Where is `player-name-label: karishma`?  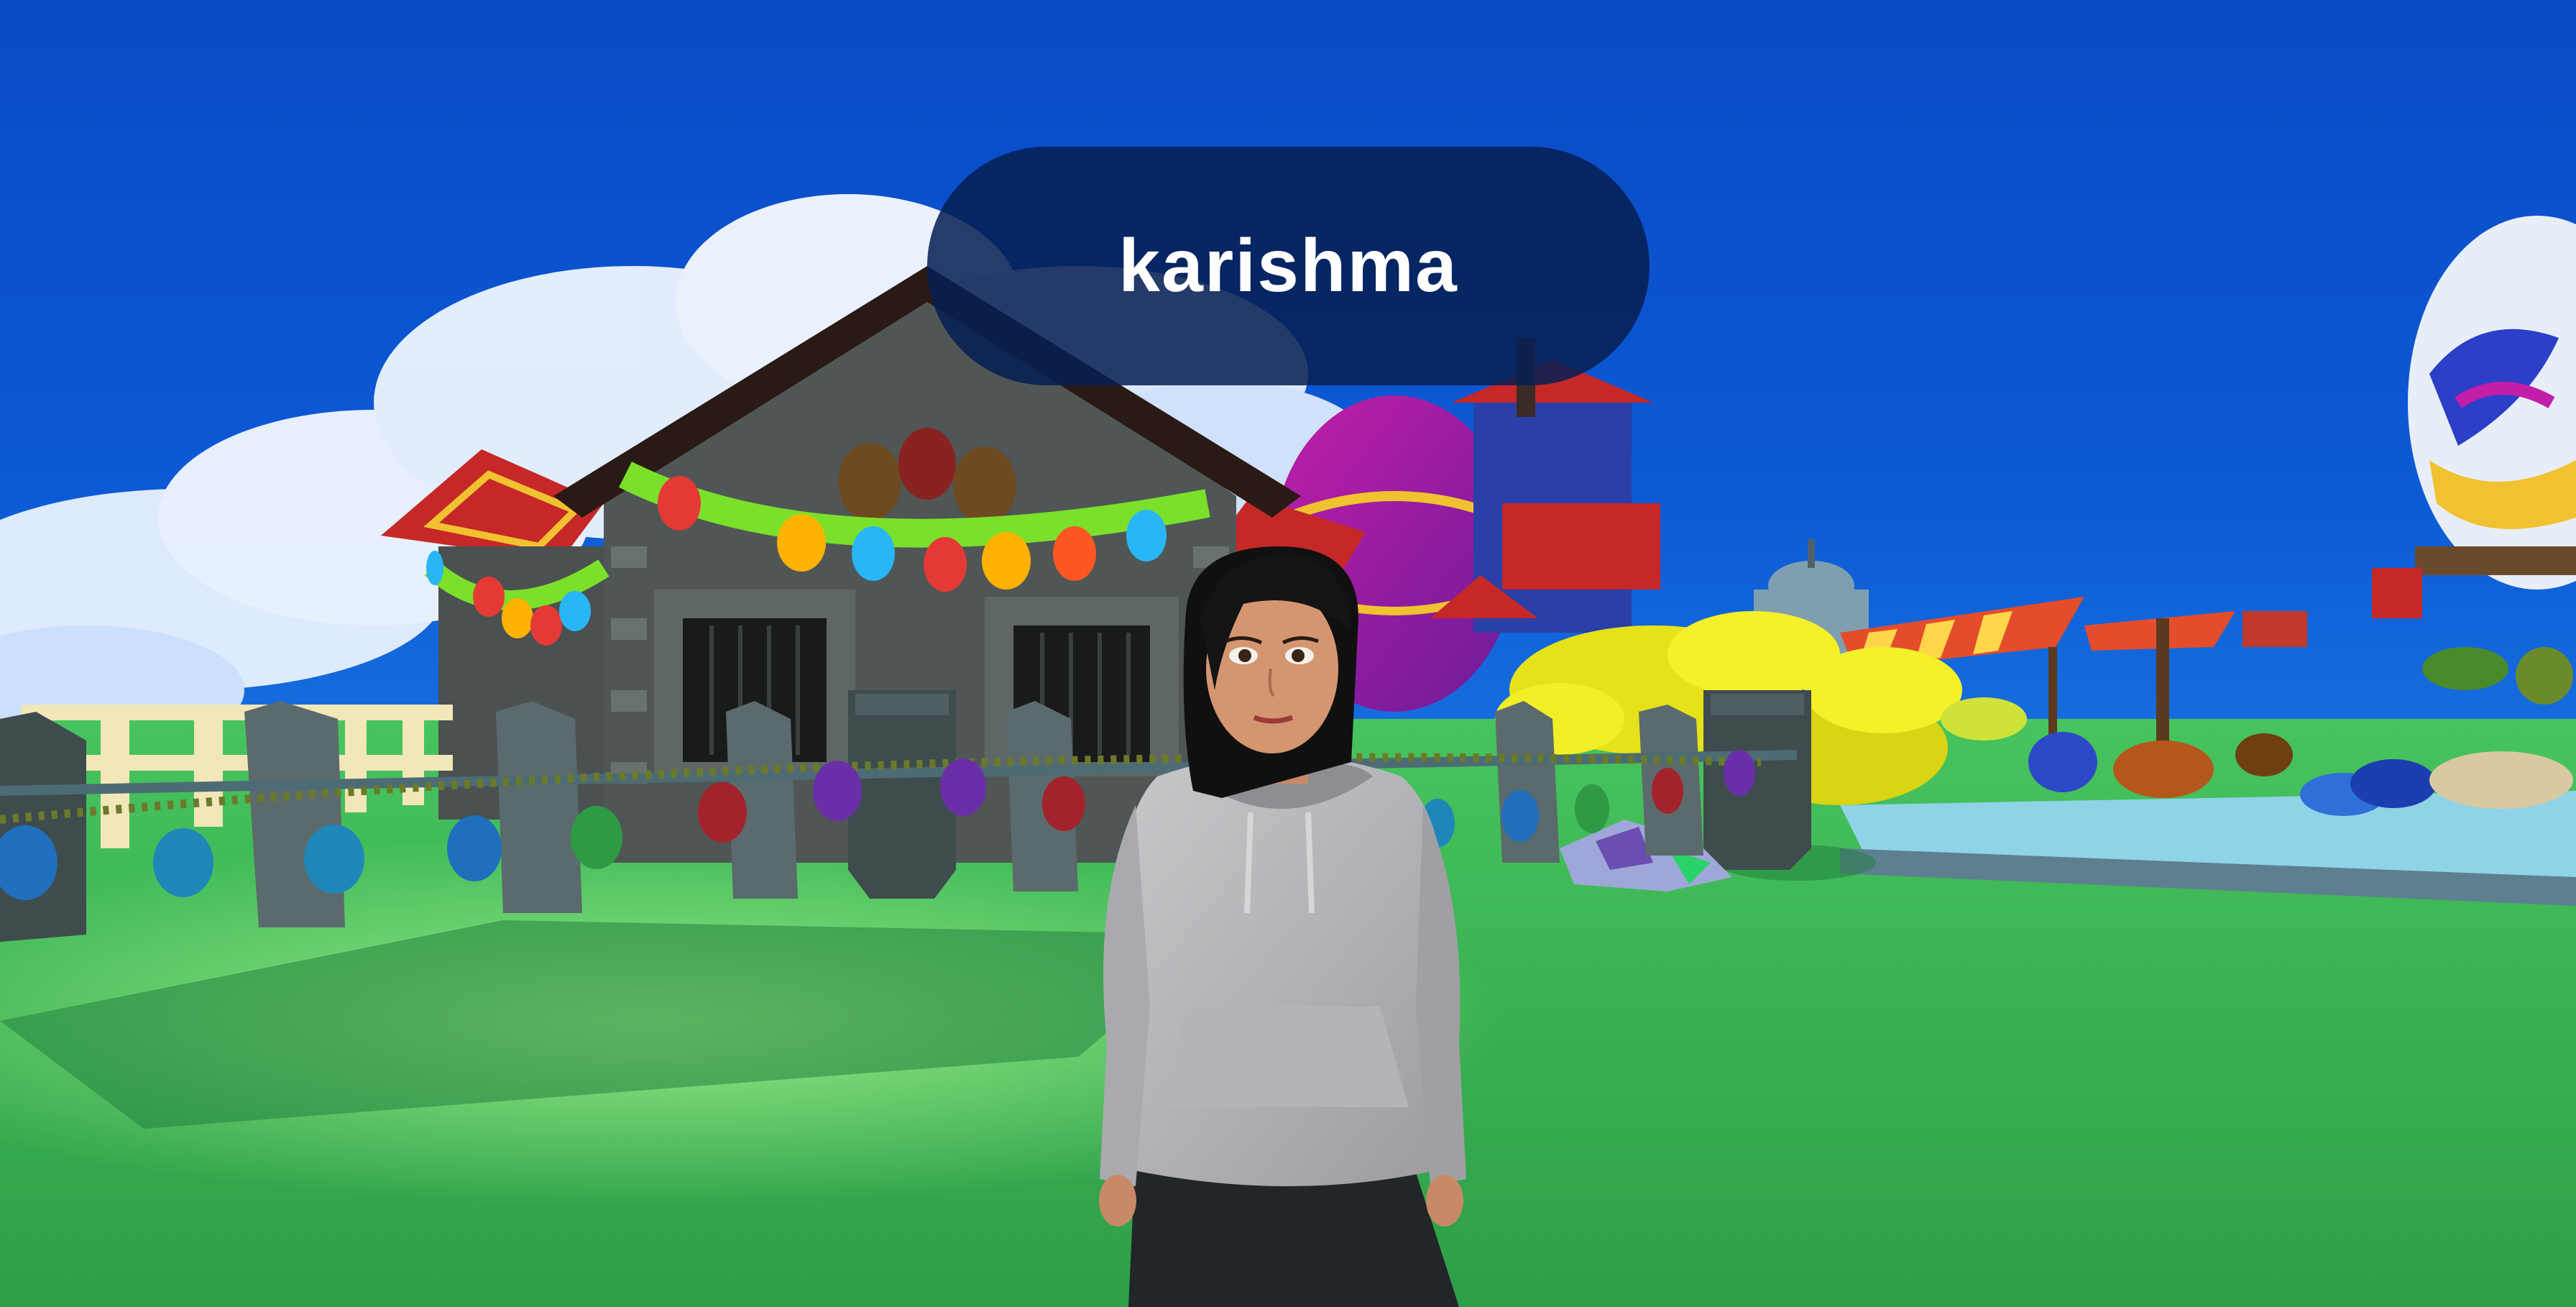 player-name-label: karishma is located at coordinates (1288, 266).